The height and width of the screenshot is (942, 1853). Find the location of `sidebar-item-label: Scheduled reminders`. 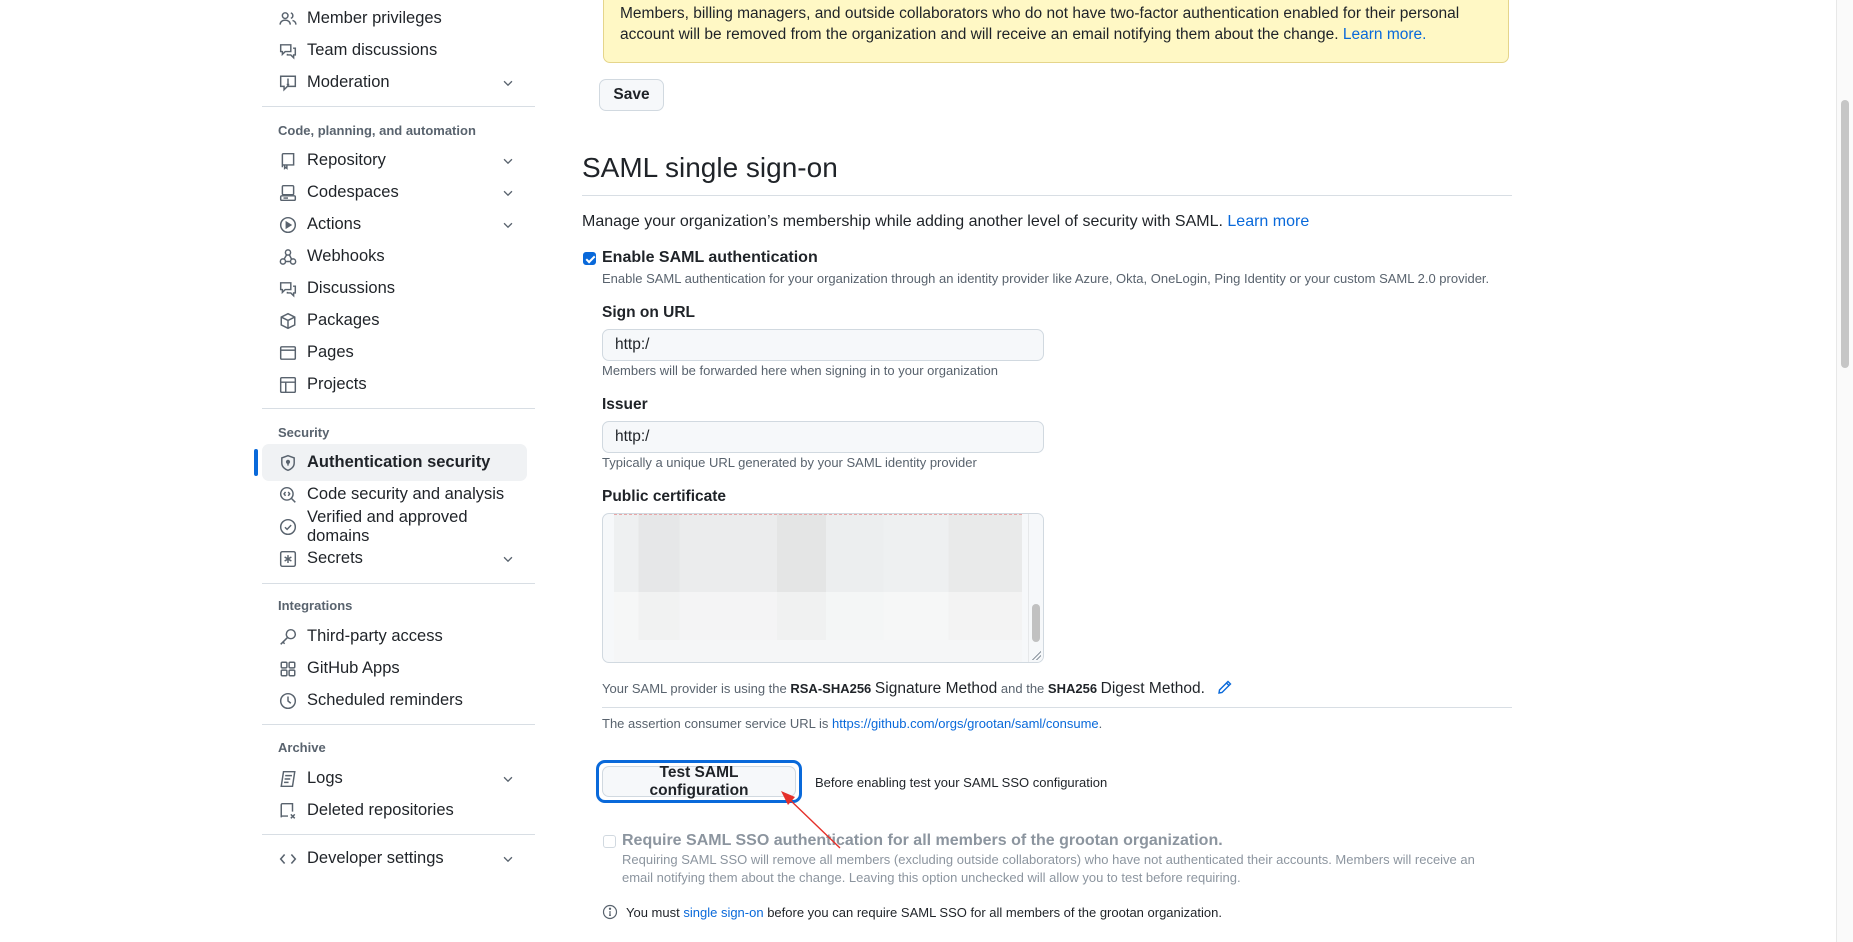

sidebar-item-label: Scheduled reminders is located at coordinates (385, 700).